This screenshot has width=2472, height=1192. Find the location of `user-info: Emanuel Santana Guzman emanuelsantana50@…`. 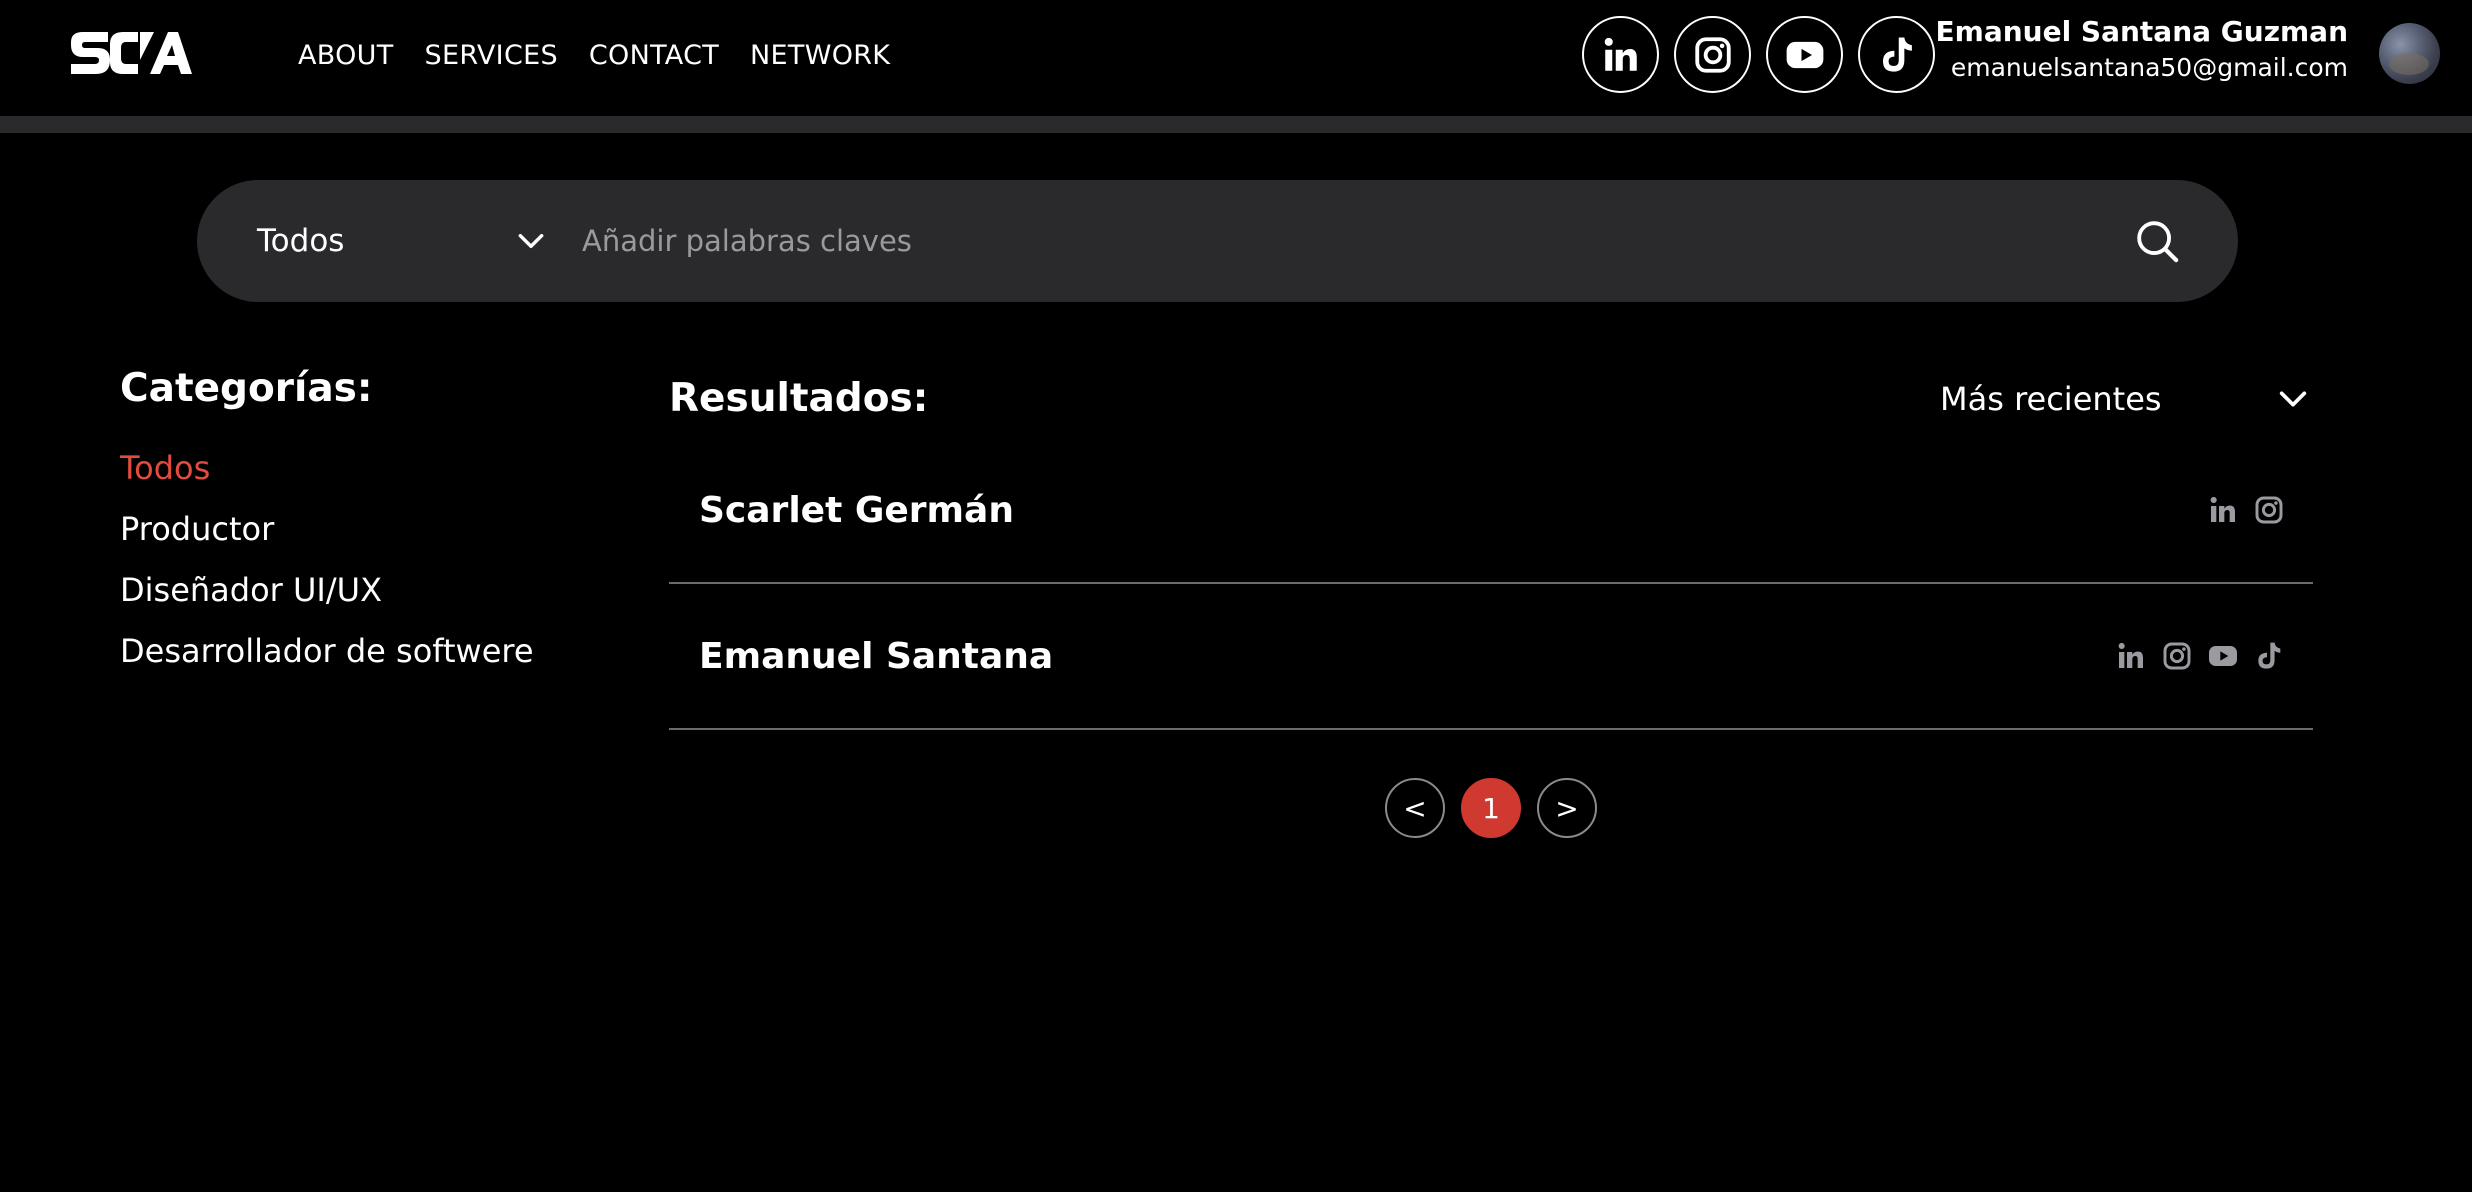

user-info: Emanuel Santana Guzman emanuelsantana50@… is located at coordinates (2142, 48).